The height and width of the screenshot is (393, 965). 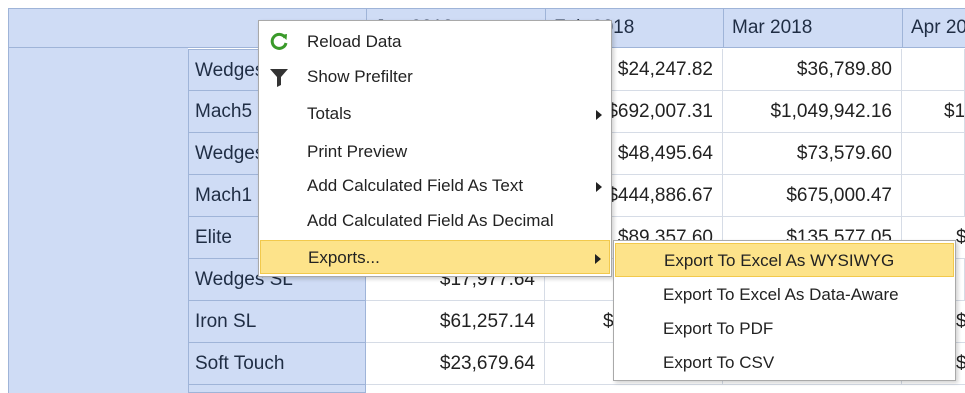 I want to click on column-header-mar-2018: Mar 2018, so click(x=812, y=28).